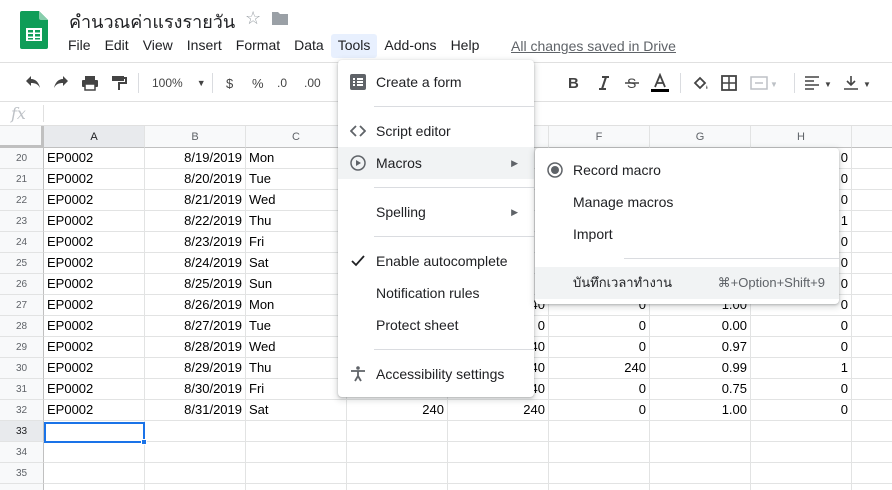 The image size is (892, 490). I want to click on menu-record-macro: Record macro, so click(687, 170).